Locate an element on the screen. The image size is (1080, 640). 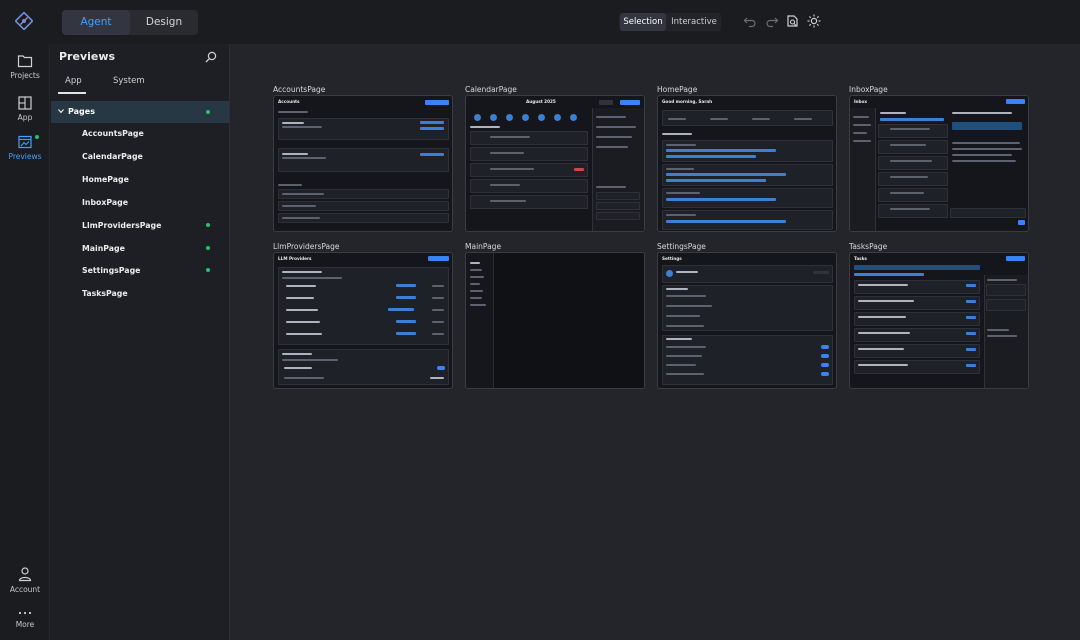
pages-status-dot is located at coordinates (208, 112).